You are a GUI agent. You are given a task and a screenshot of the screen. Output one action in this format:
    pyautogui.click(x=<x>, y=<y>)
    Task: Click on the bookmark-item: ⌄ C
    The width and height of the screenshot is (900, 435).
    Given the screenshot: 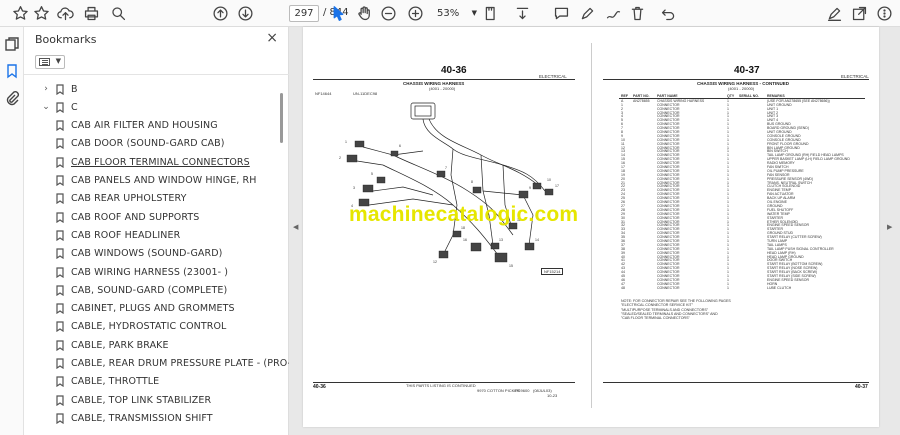 What is the action you would take?
    pyautogui.click(x=59, y=107)
    